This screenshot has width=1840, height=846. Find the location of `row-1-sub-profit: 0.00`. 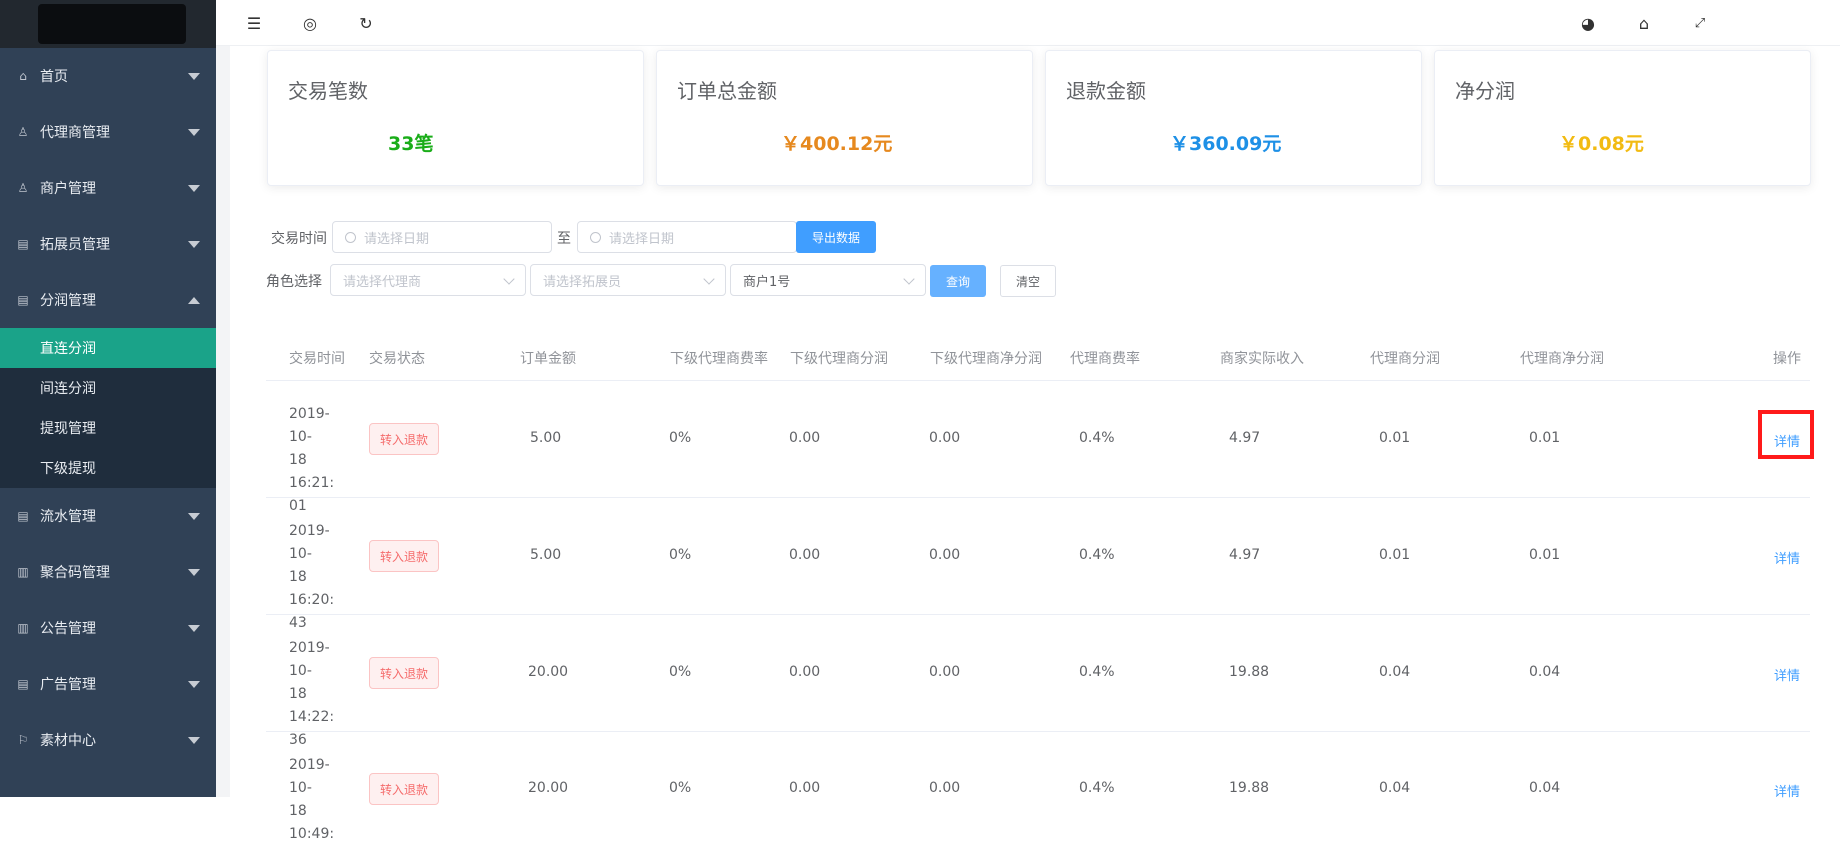

row-1-sub-profit: 0.00 is located at coordinates (805, 438).